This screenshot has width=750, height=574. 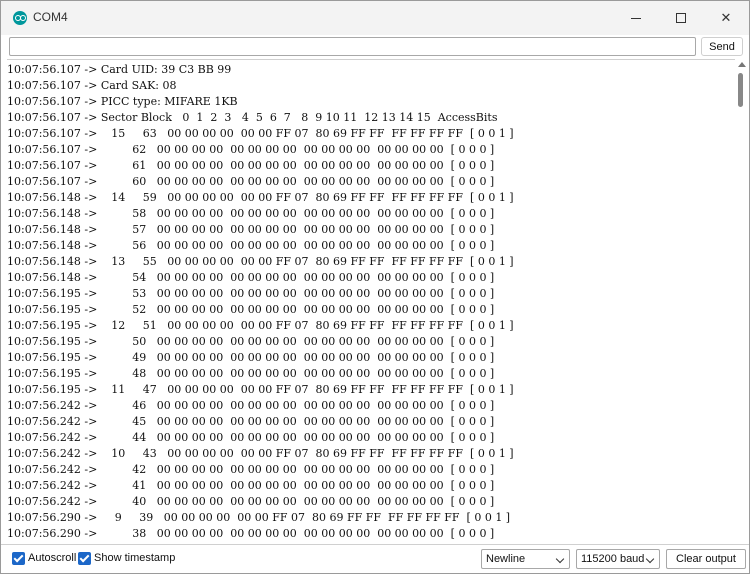 What do you see at coordinates (119, 69) in the screenshot?
I see `output-line: 10:07:56.107 -> Card UID: 39 C3 BB 99` at bounding box center [119, 69].